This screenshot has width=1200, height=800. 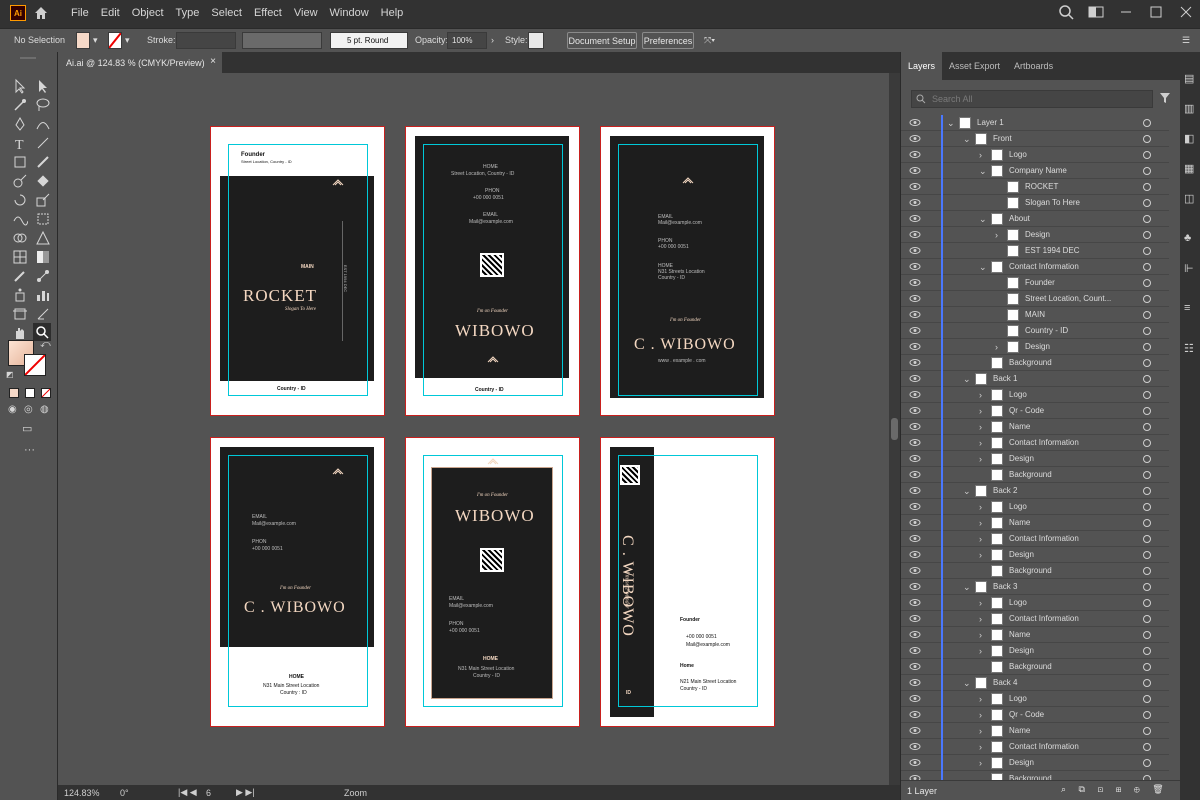 What do you see at coordinates (668, 40) in the screenshot?
I see `preferences-button: Preferences` at bounding box center [668, 40].